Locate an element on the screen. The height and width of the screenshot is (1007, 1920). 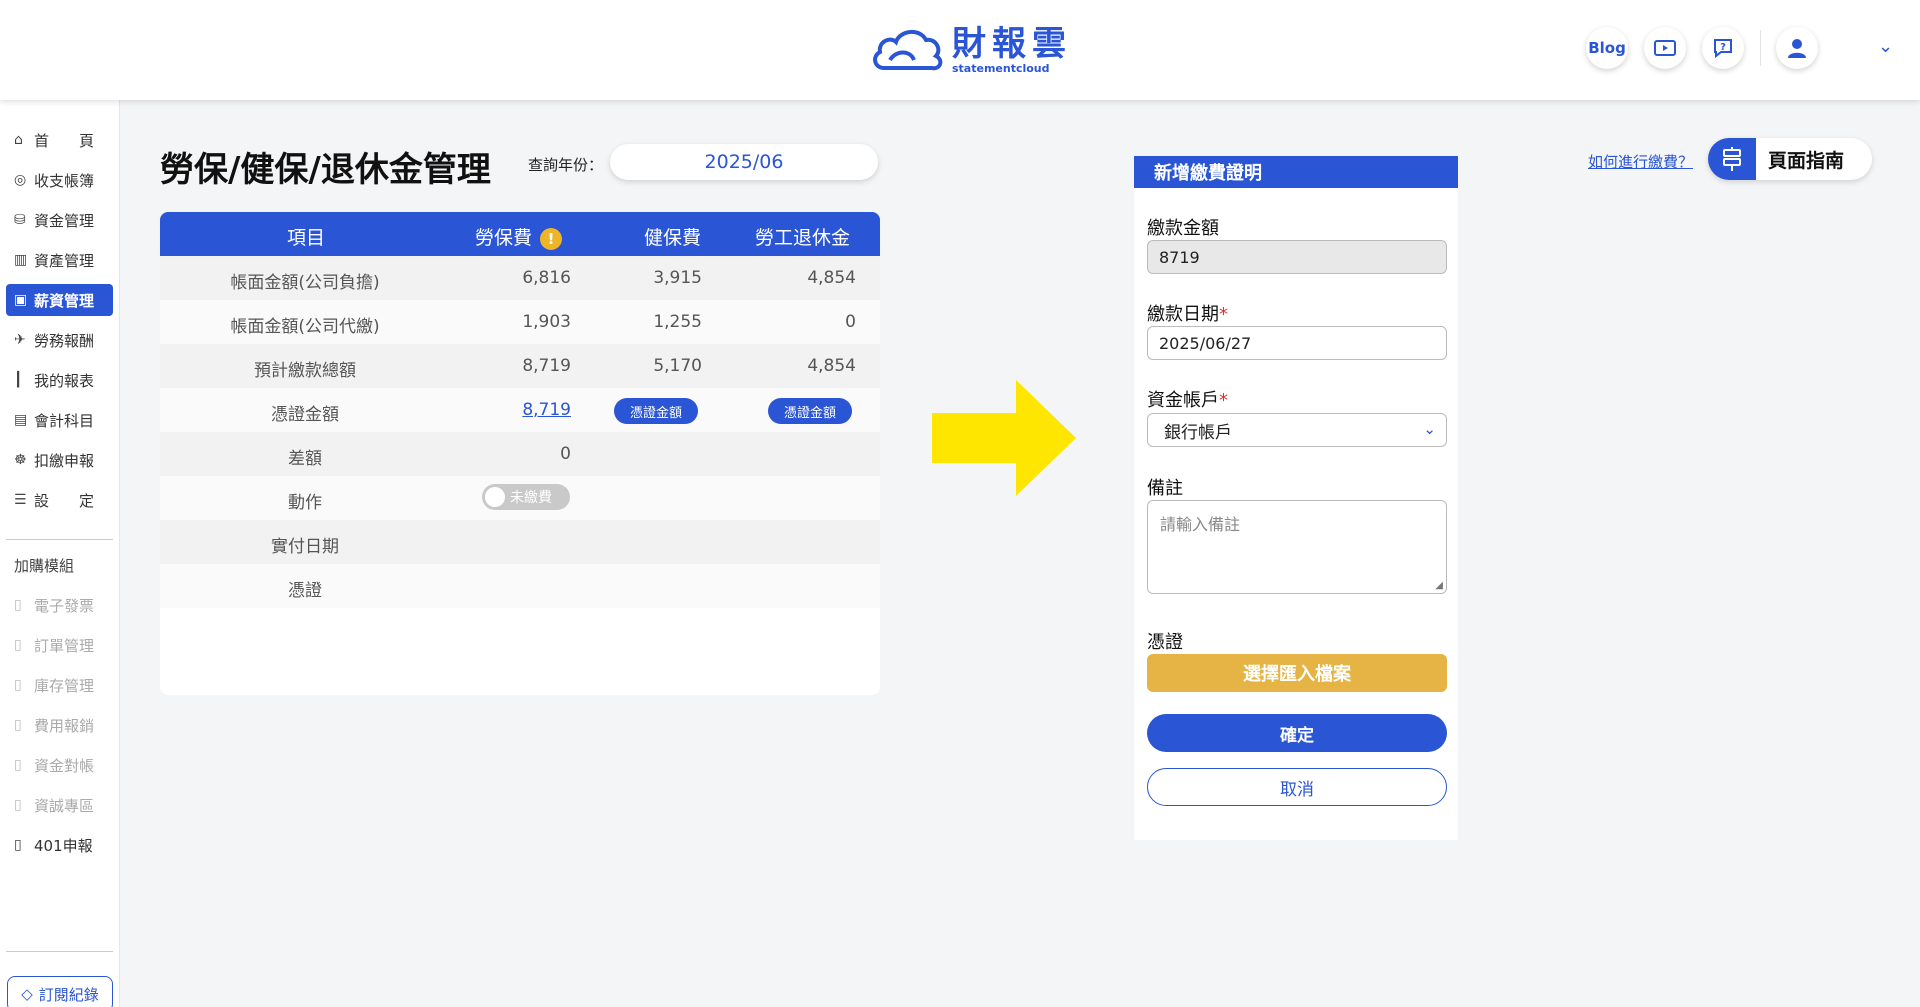
sidebar-item-home: ⌂ 首 頁 is located at coordinates (59, 140).